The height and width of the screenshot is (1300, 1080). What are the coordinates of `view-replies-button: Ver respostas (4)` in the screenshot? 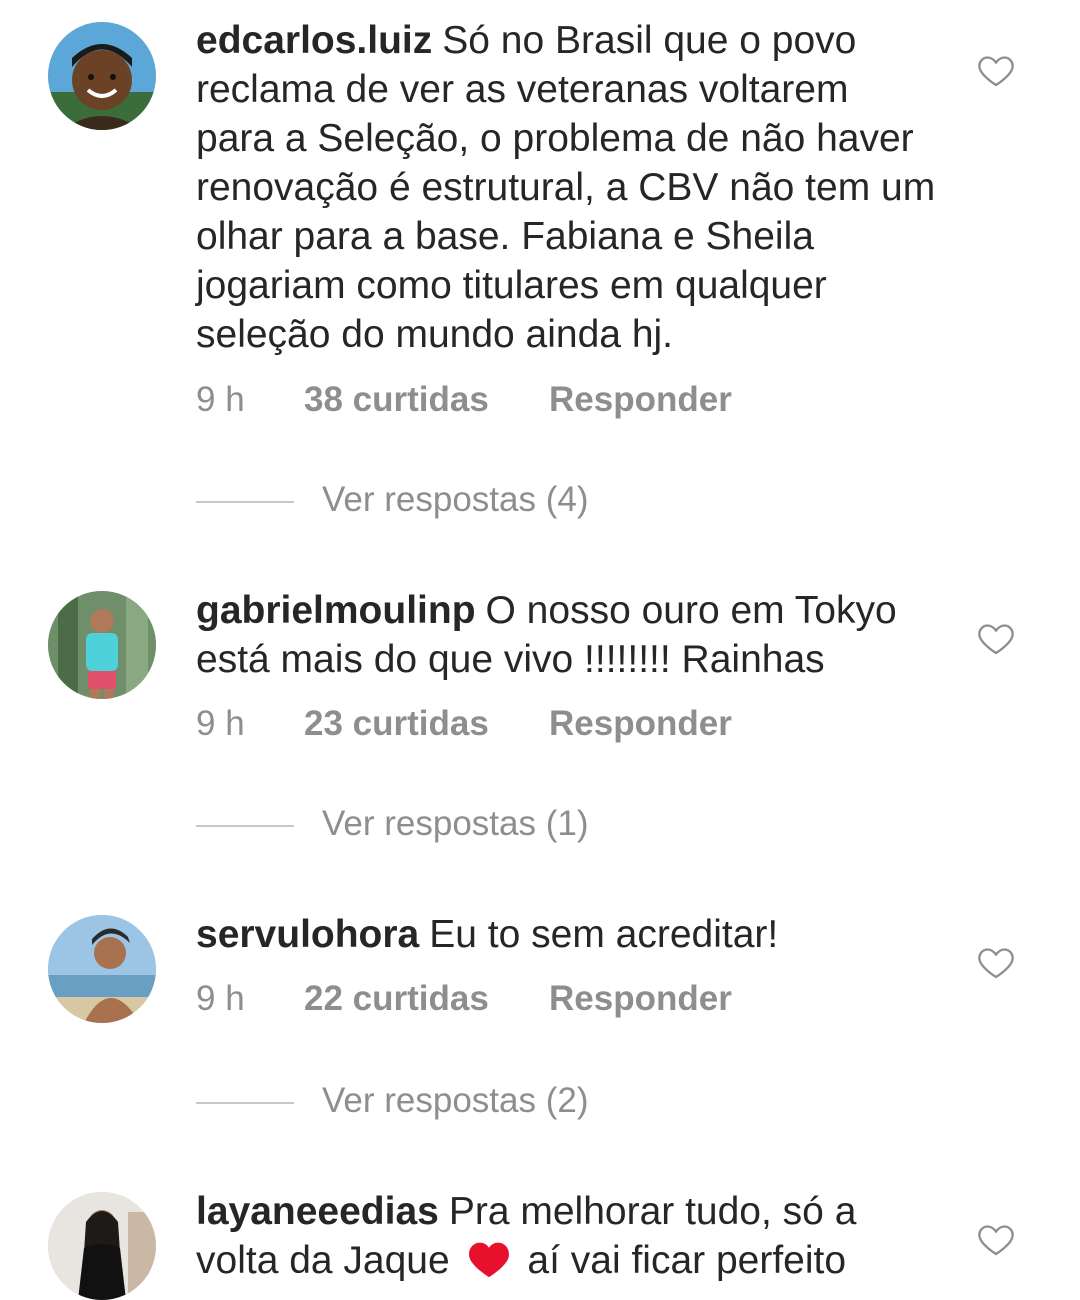 It's located at (392, 502).